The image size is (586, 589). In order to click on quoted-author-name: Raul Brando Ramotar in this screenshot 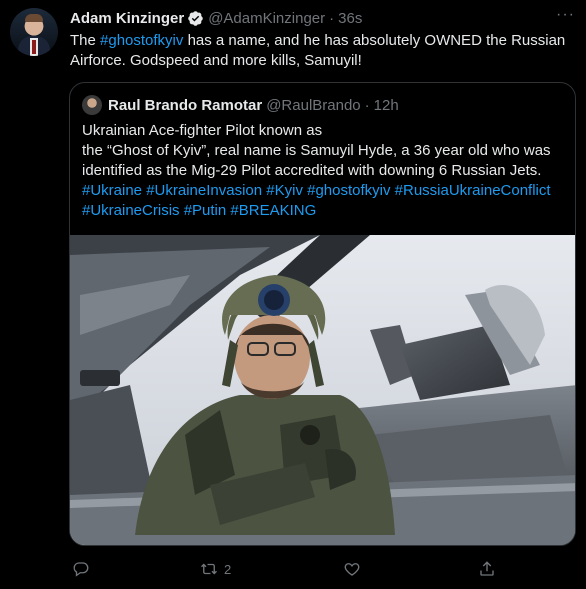, I will do `click(185, 105)`.